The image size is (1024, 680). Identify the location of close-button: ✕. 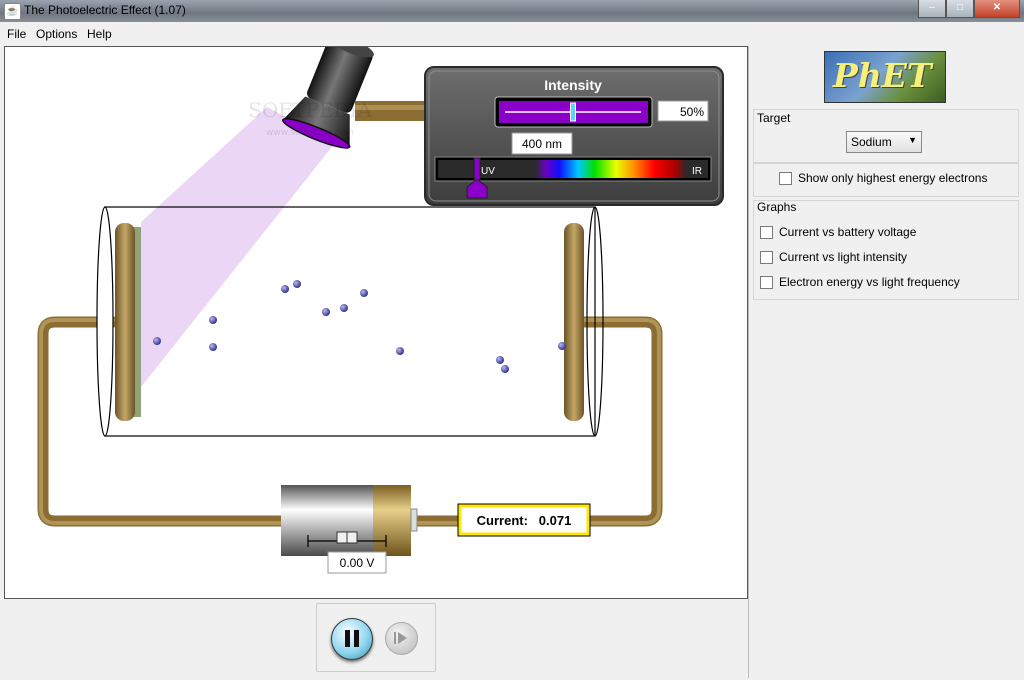
(997, 9).